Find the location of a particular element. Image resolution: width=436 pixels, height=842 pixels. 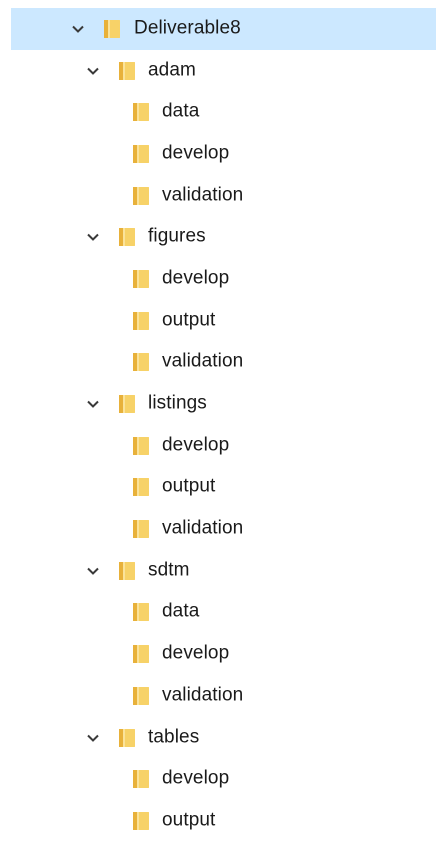

tree-item-listings-validation: validation is located at coordinates (218, 529).